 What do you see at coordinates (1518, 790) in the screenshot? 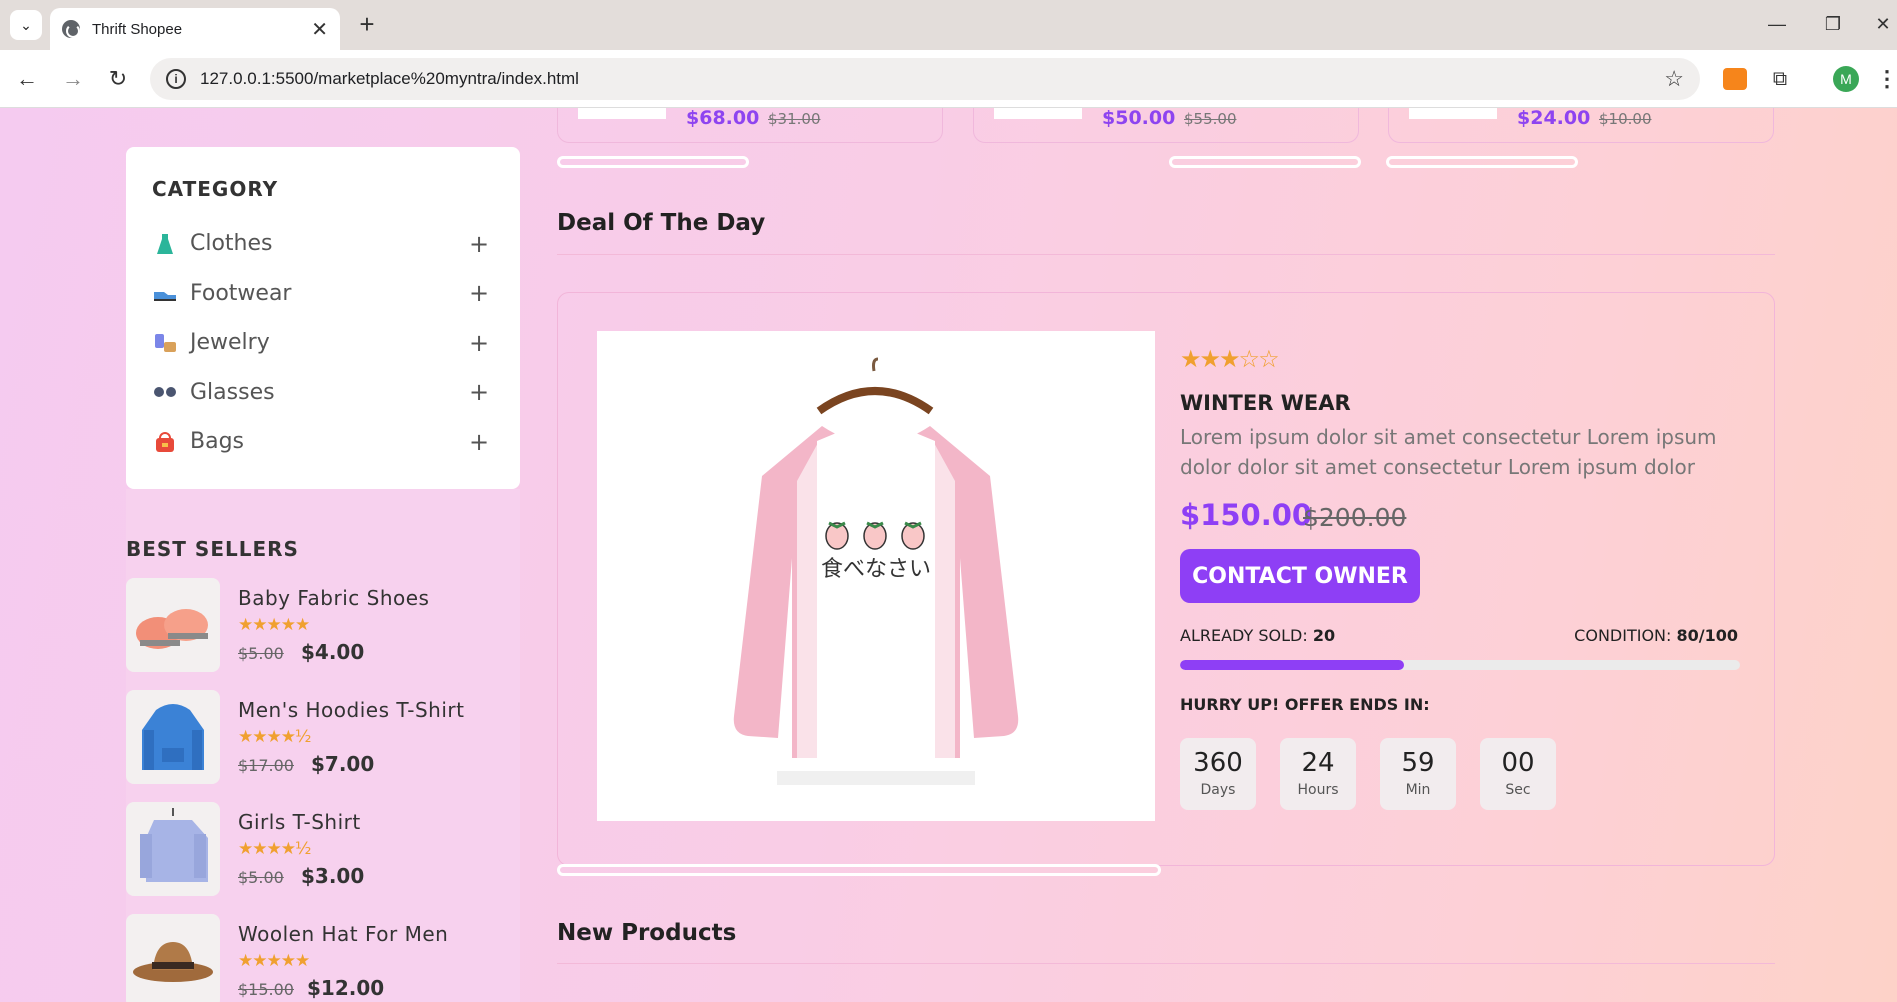
I see `countdown-unit: Sec` at bounding box center [1518, 790].